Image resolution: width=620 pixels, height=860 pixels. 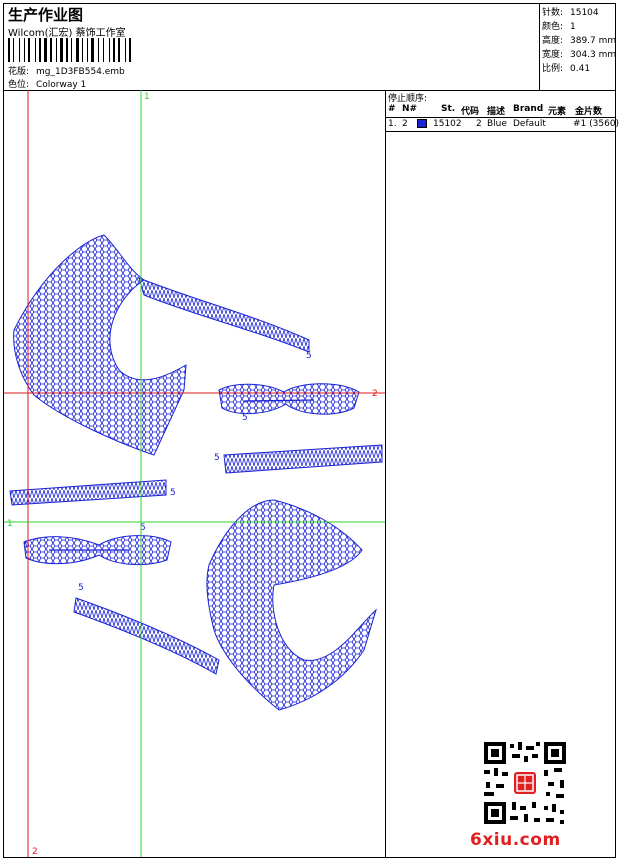 I want to click on stat-value: 0.41, so click(x=580, y=69).